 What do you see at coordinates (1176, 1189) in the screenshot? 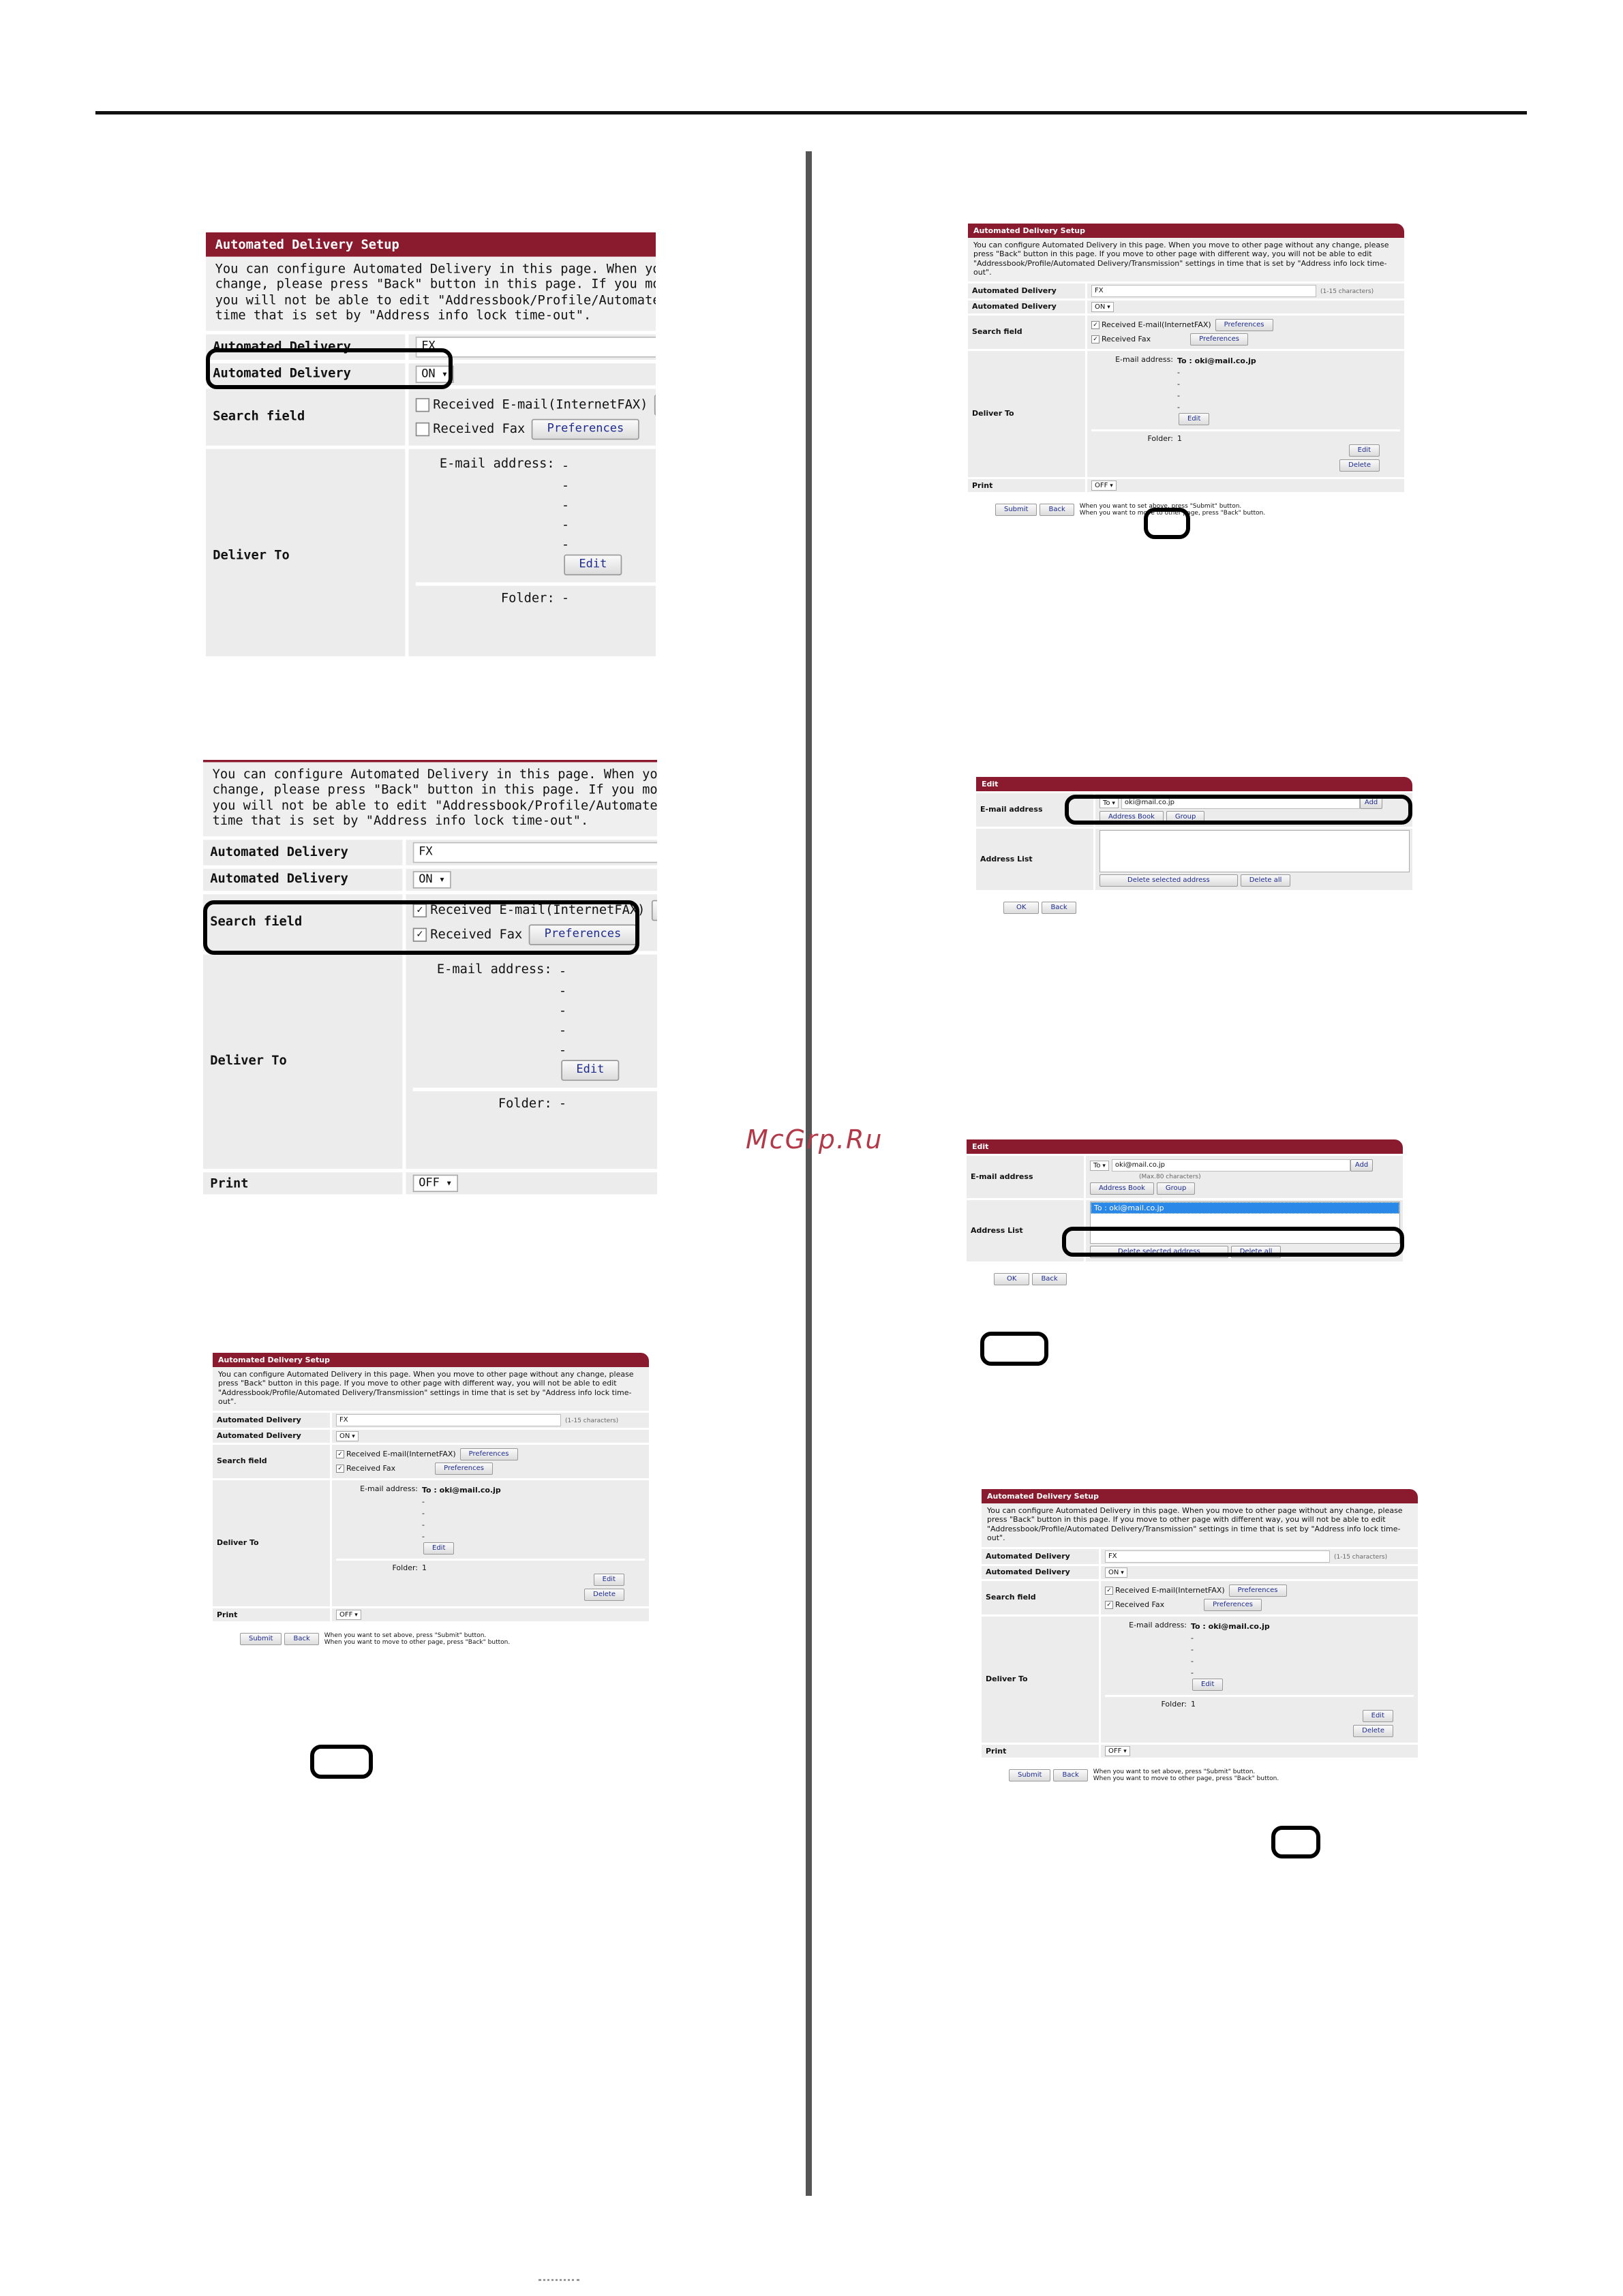
I see `group-button: Group` at bounding box center [1176, 1189].